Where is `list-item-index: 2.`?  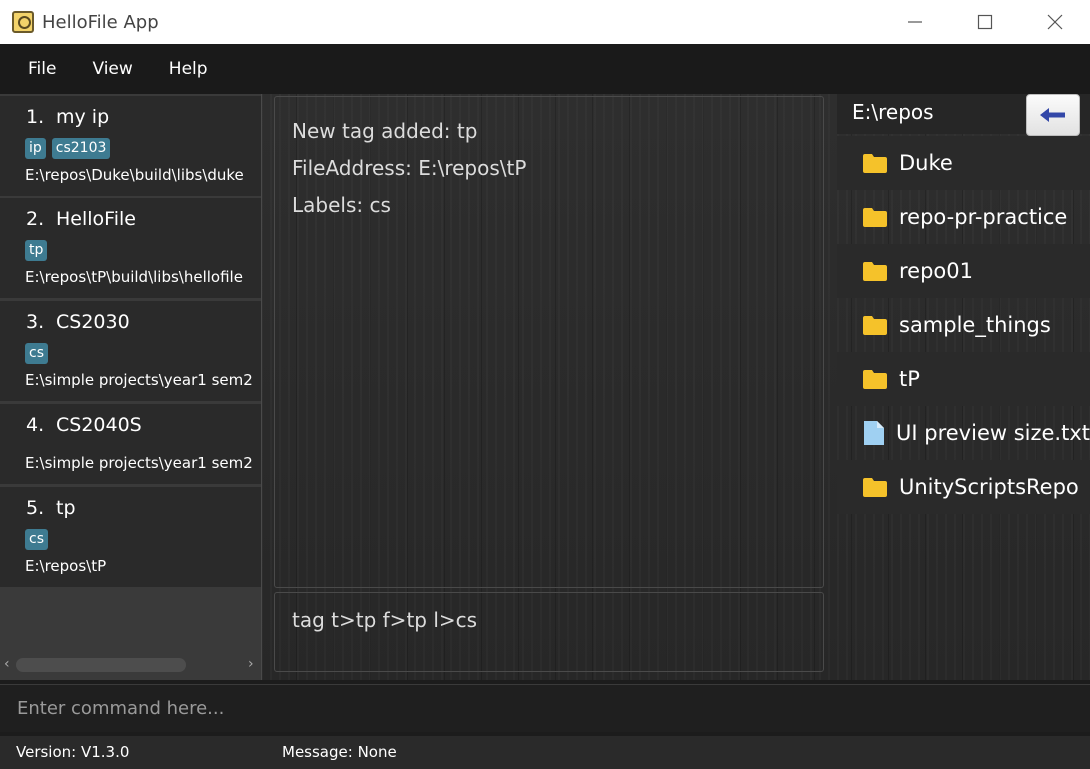 list-item-index: 2. is located at coordinates (35, 219).